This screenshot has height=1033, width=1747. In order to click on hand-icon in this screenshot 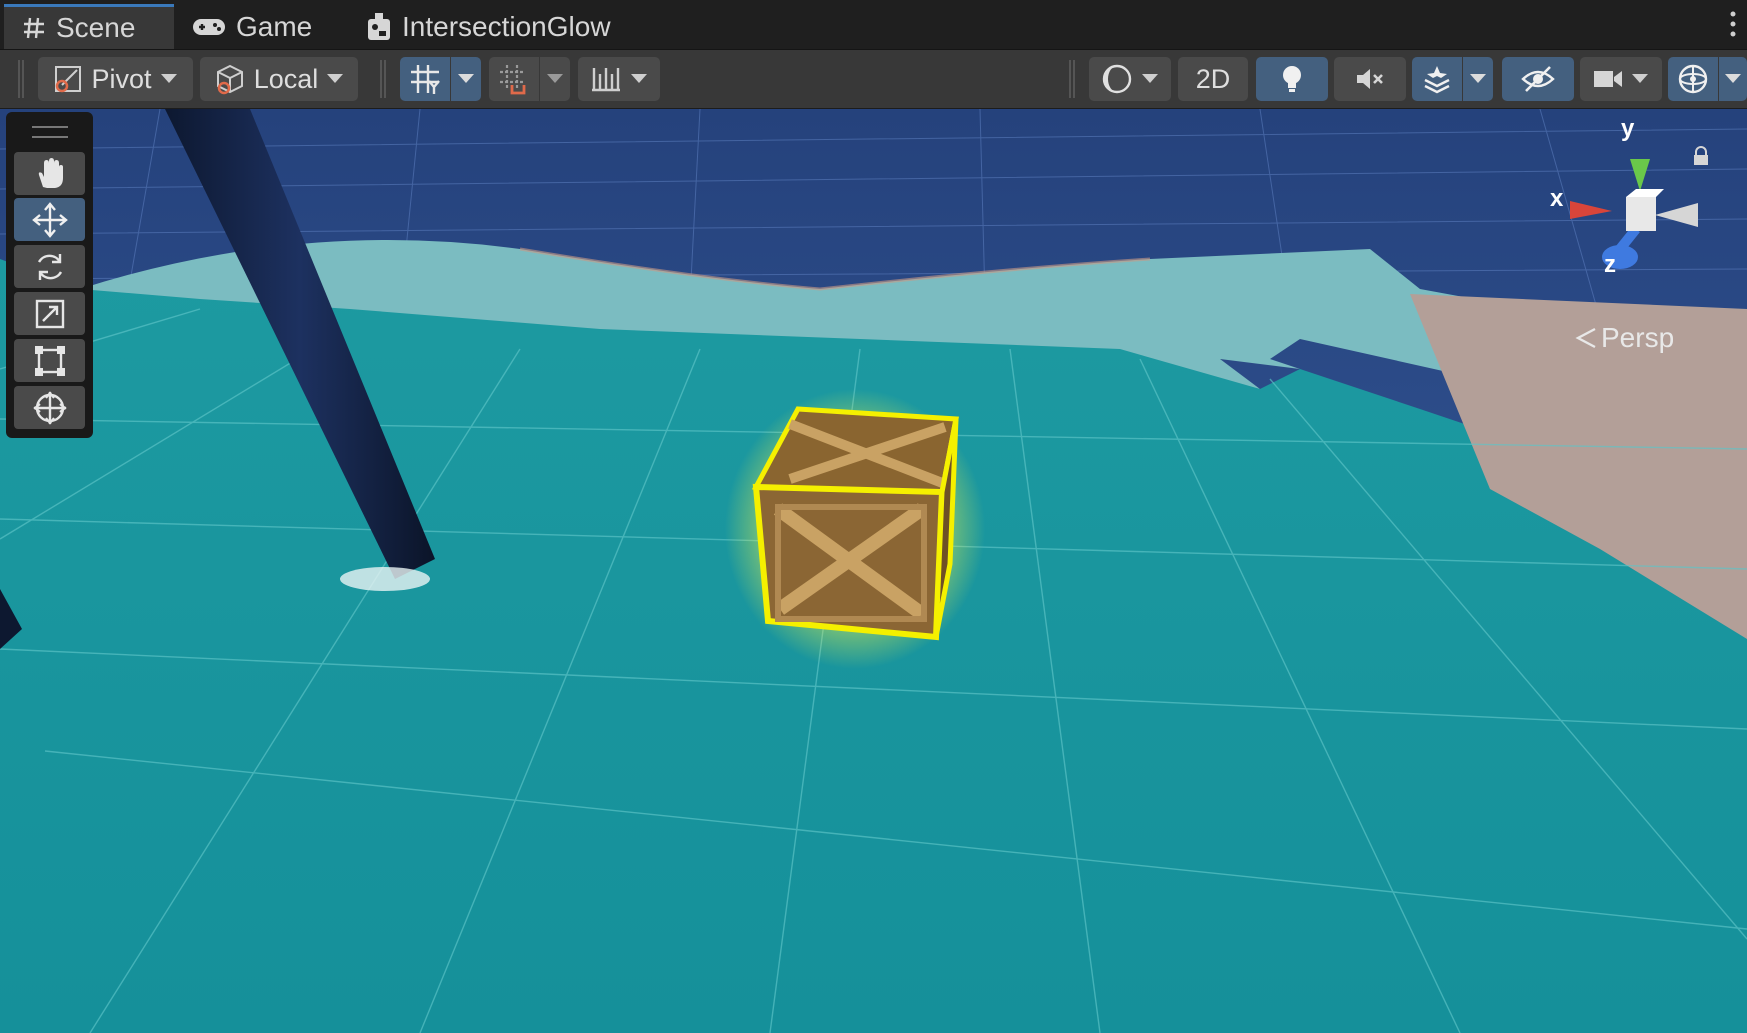, I will do `click(50, 172)`.